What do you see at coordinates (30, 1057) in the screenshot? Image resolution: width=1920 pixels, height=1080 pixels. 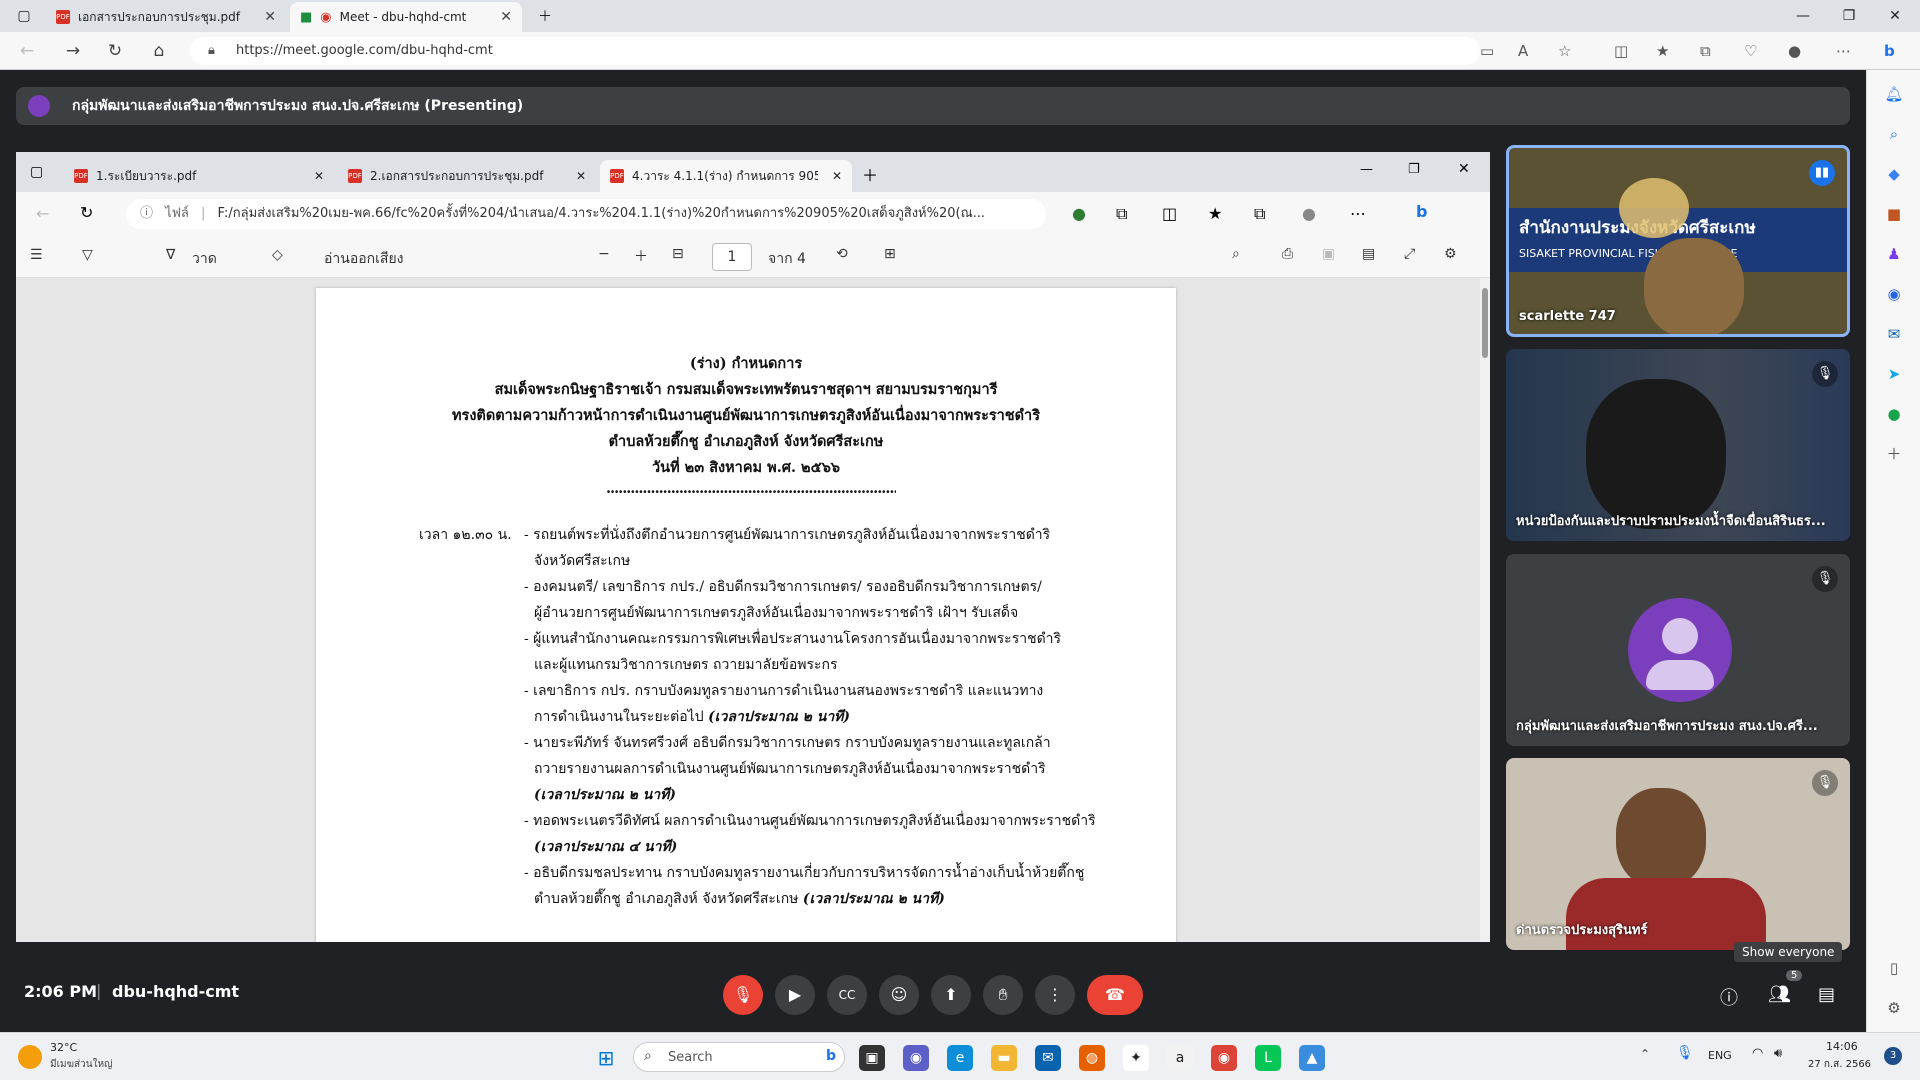 I see `weather-icon` at bounding box center [30, 1057].